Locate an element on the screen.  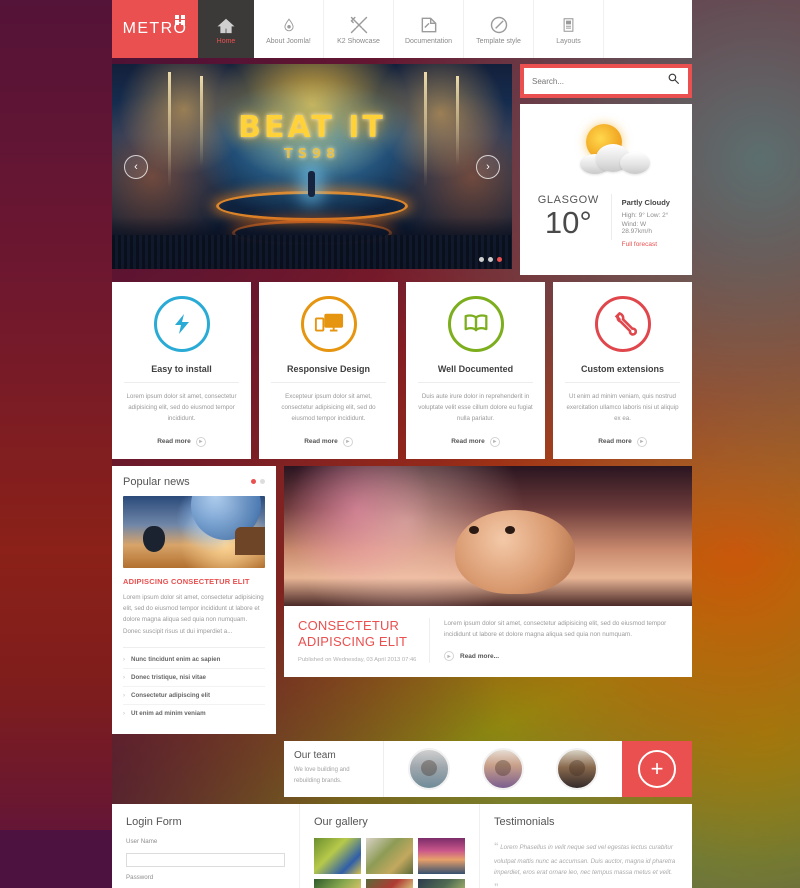
team-title: Our team is located at coordinates (315, 756).